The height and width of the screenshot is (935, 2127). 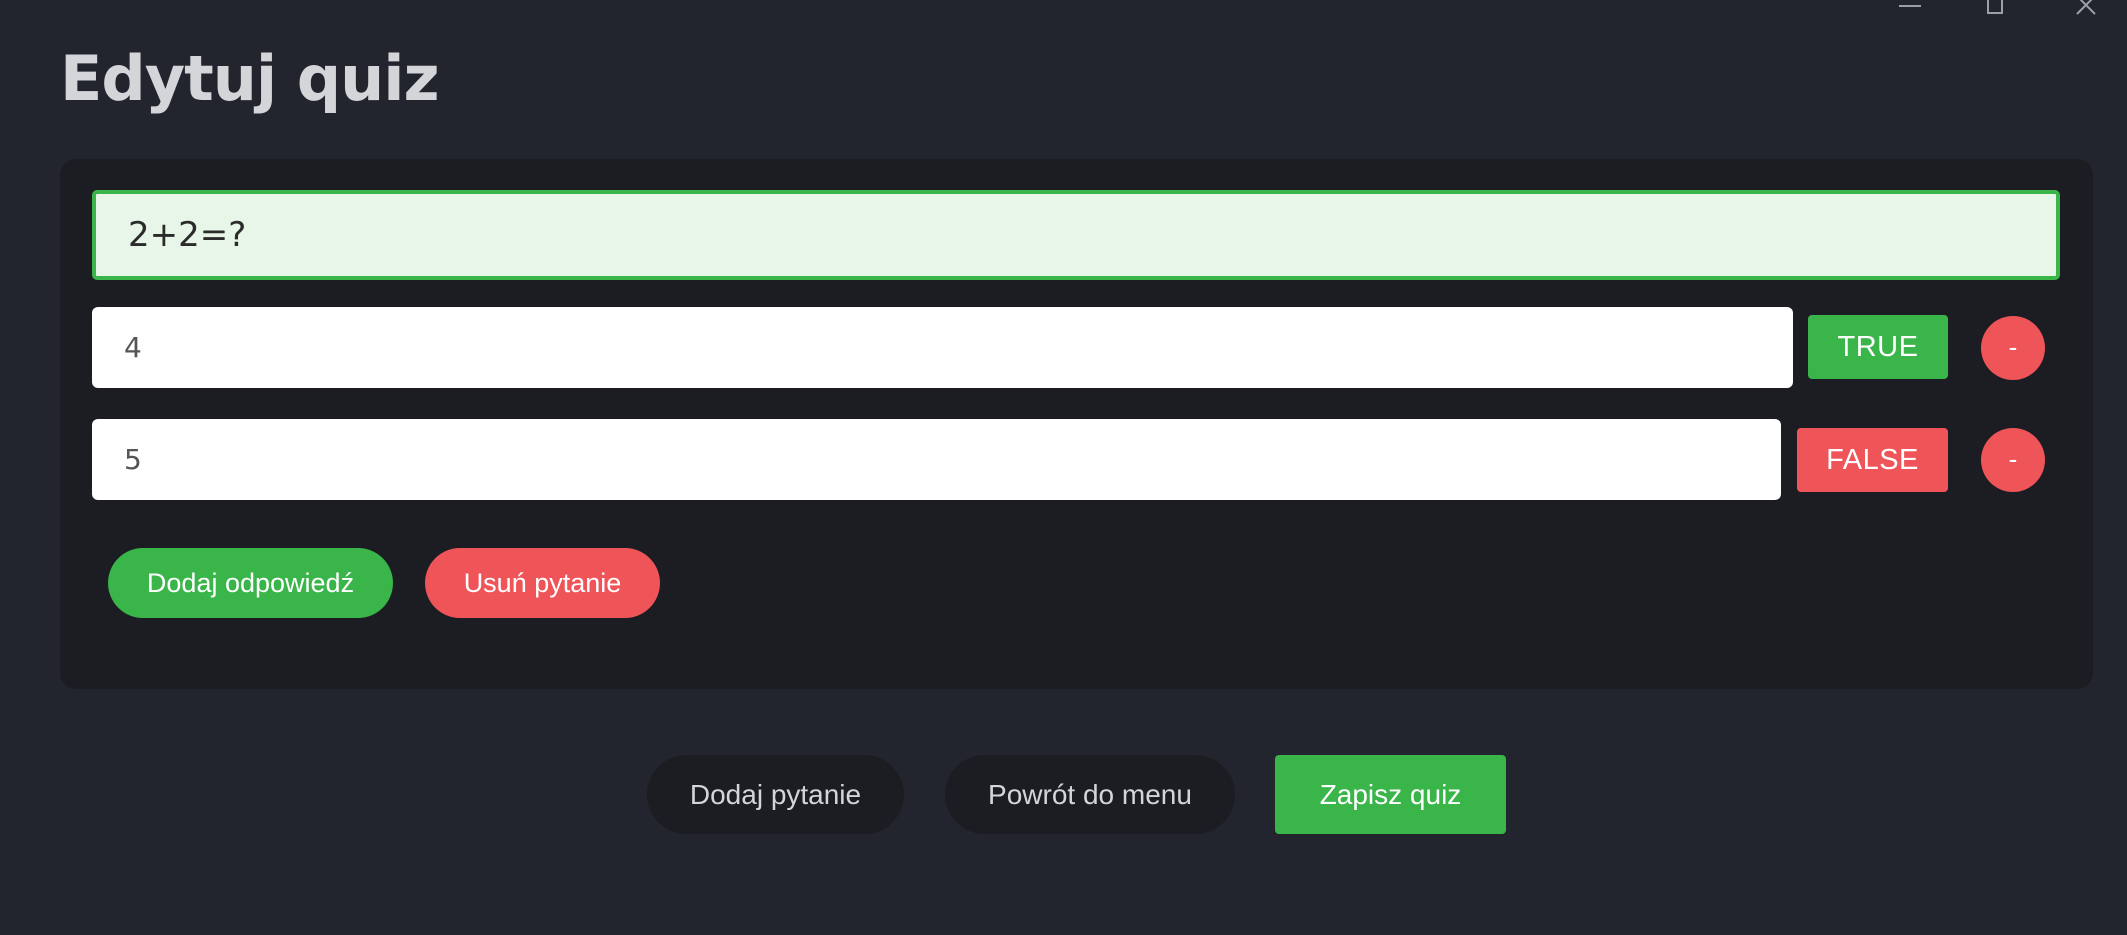 What do you see at coordinates (1090, 794) in the screenshot?
I see `back-to-menu-button: Powrót do menu` at bounding box center [1090, 794].